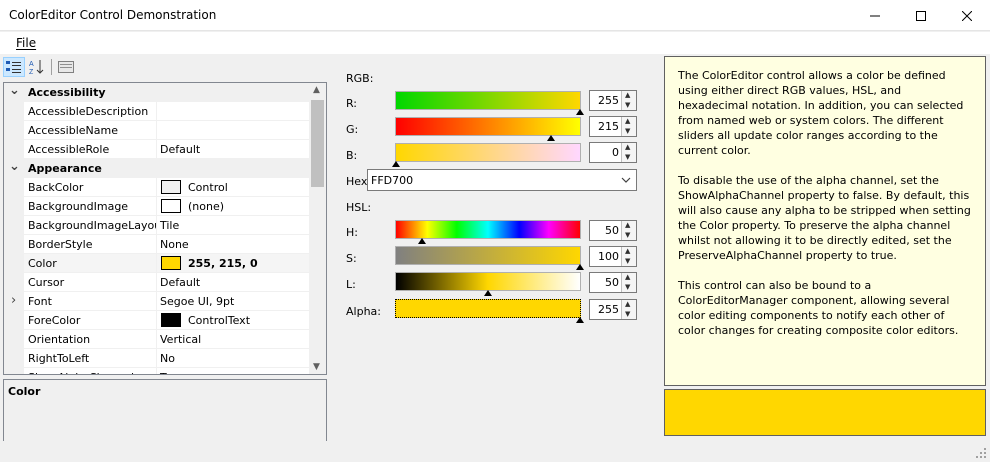  I want to click on maximize-button, so click(921, 15).